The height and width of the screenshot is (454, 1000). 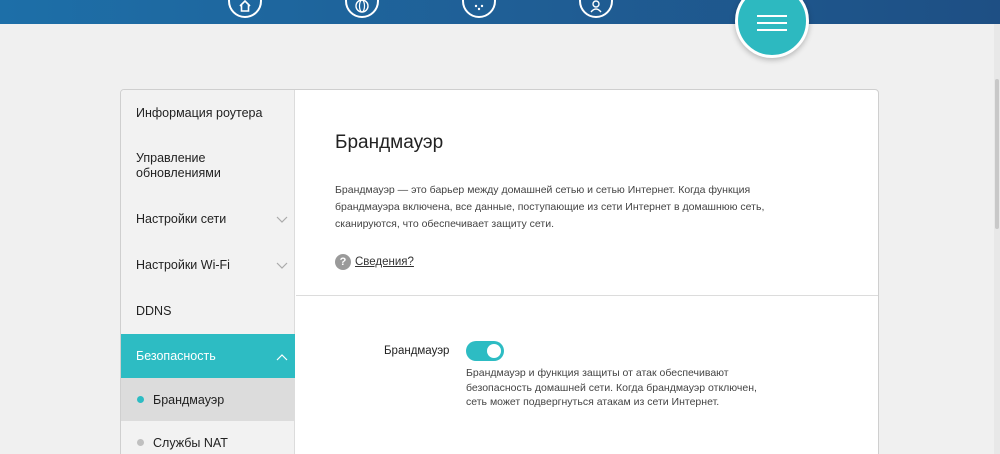 What do you see at coordinates (343, 262) in the screenshot?
I see `help-icon: ?` at bounding box center [343, 262].